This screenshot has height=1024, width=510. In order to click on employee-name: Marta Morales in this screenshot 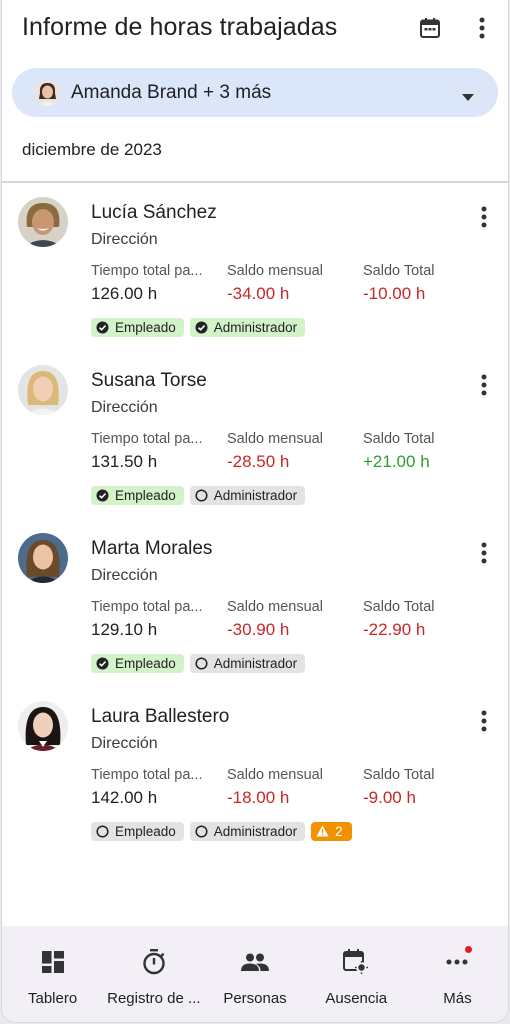, I will do `click(152, 548)`.